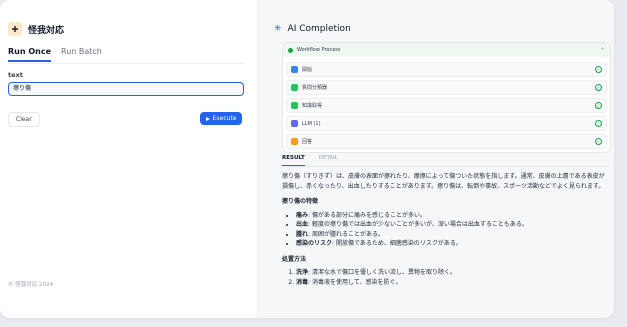  Describe the element at coordinates (418, 224) in the screenshot. I see `list-item-desc: : 軽度の擦り傷では出血が少ないことが多いが、深い場合は出血することもある。` at that location.